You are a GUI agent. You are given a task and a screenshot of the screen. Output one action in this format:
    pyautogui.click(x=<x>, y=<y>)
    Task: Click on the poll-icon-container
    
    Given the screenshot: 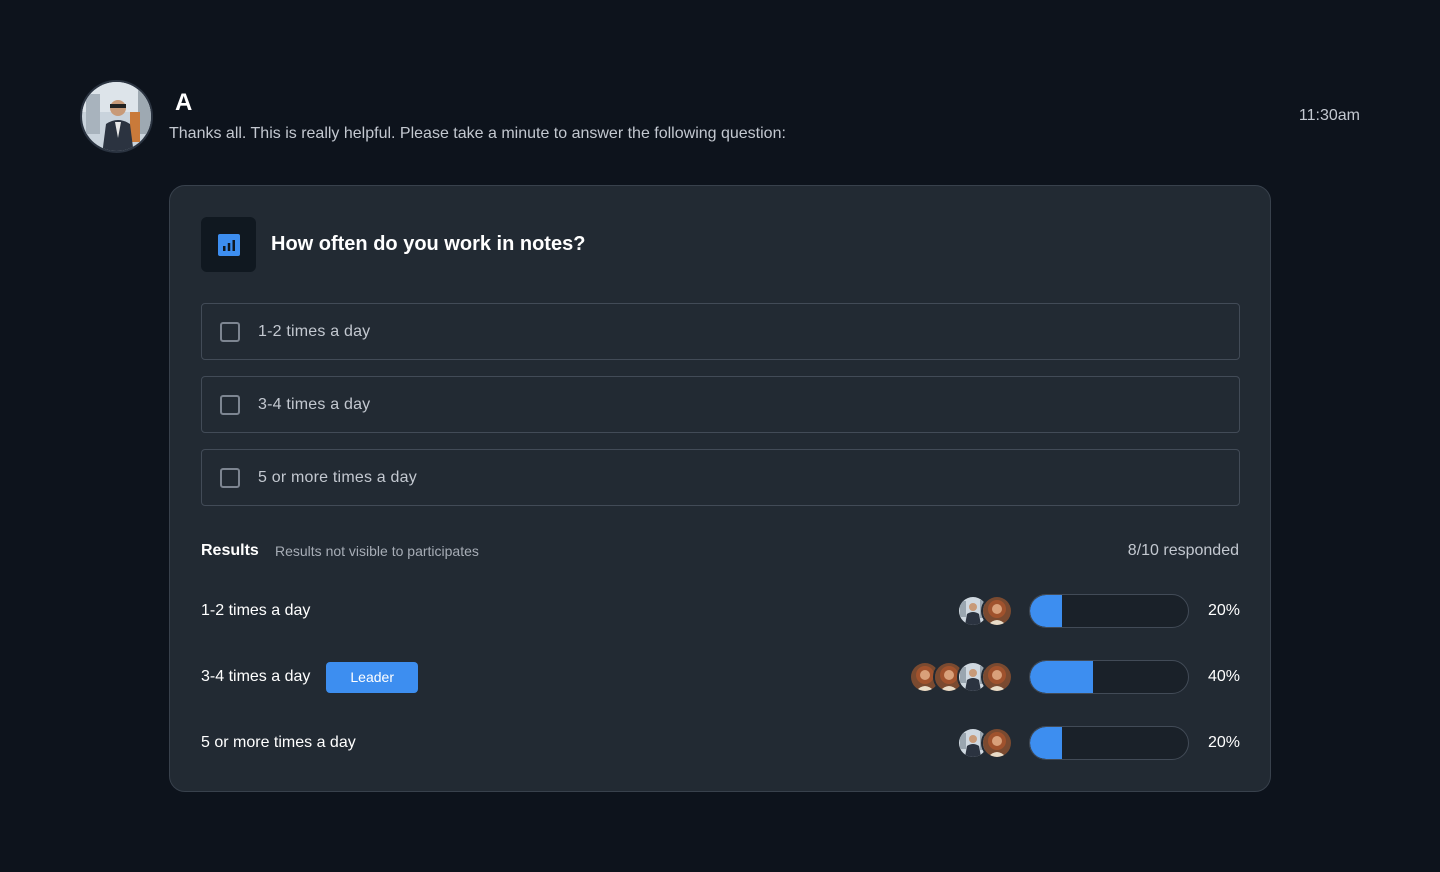 What is the action you would take?
    pyautogui.click(x=228, y=244)
    